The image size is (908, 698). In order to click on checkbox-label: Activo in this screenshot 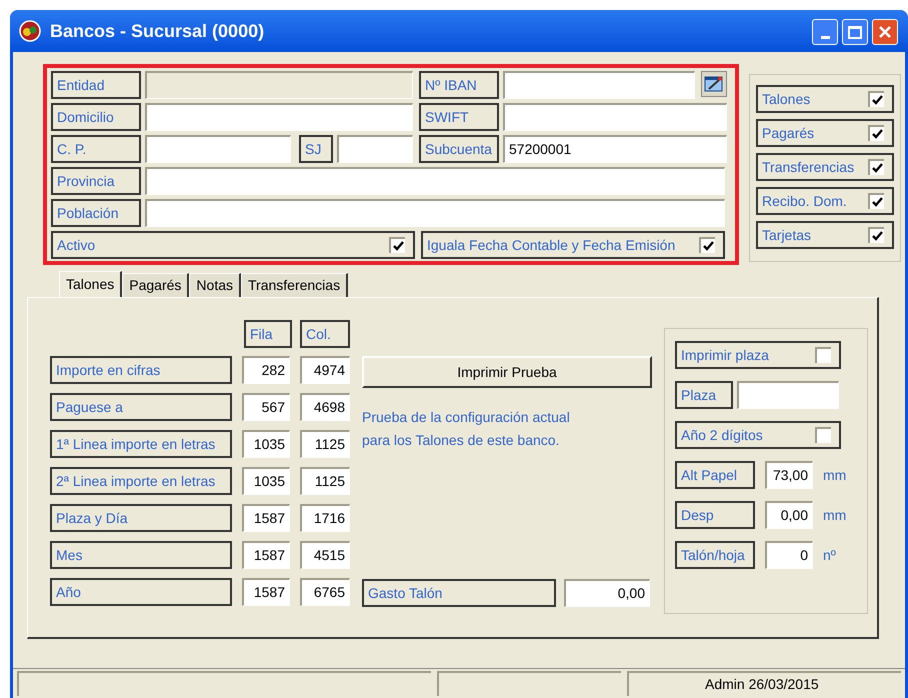, I will do `click(76, 245)`.